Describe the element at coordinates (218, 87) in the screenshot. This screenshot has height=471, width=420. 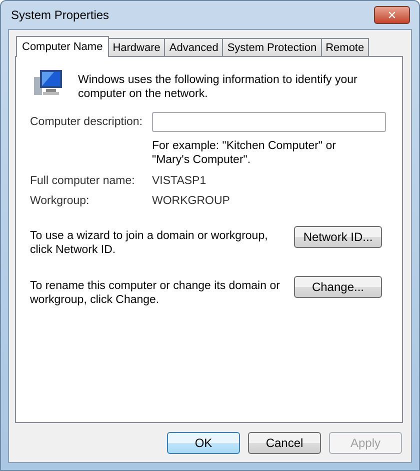
I see `intro-text: Windows uses the following information to identify your computer on the network.` at that location.